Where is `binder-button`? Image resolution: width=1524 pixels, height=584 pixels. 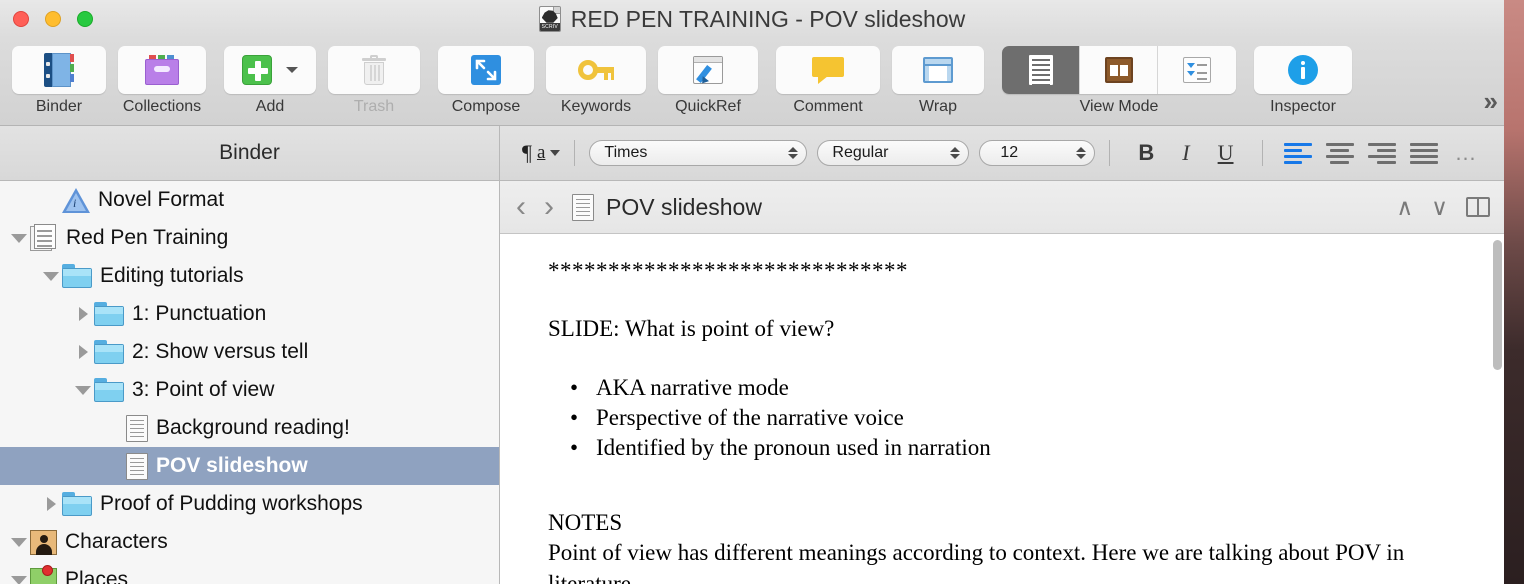
binder-button is located at coordinates (59, 70).